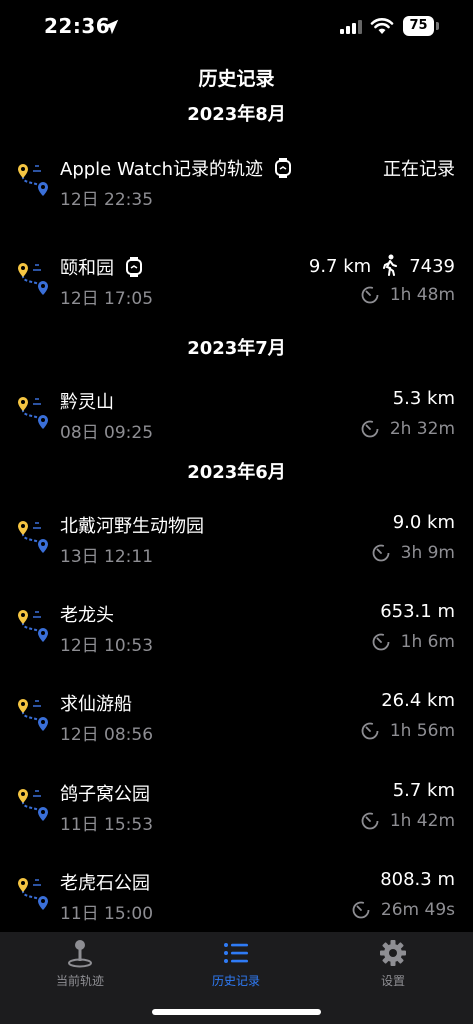 This screenshot has width=473, height=1024. Describe the element at coordinates (107, 557) in the screenshot. I see `track-date: 13日 12:11` at that location.